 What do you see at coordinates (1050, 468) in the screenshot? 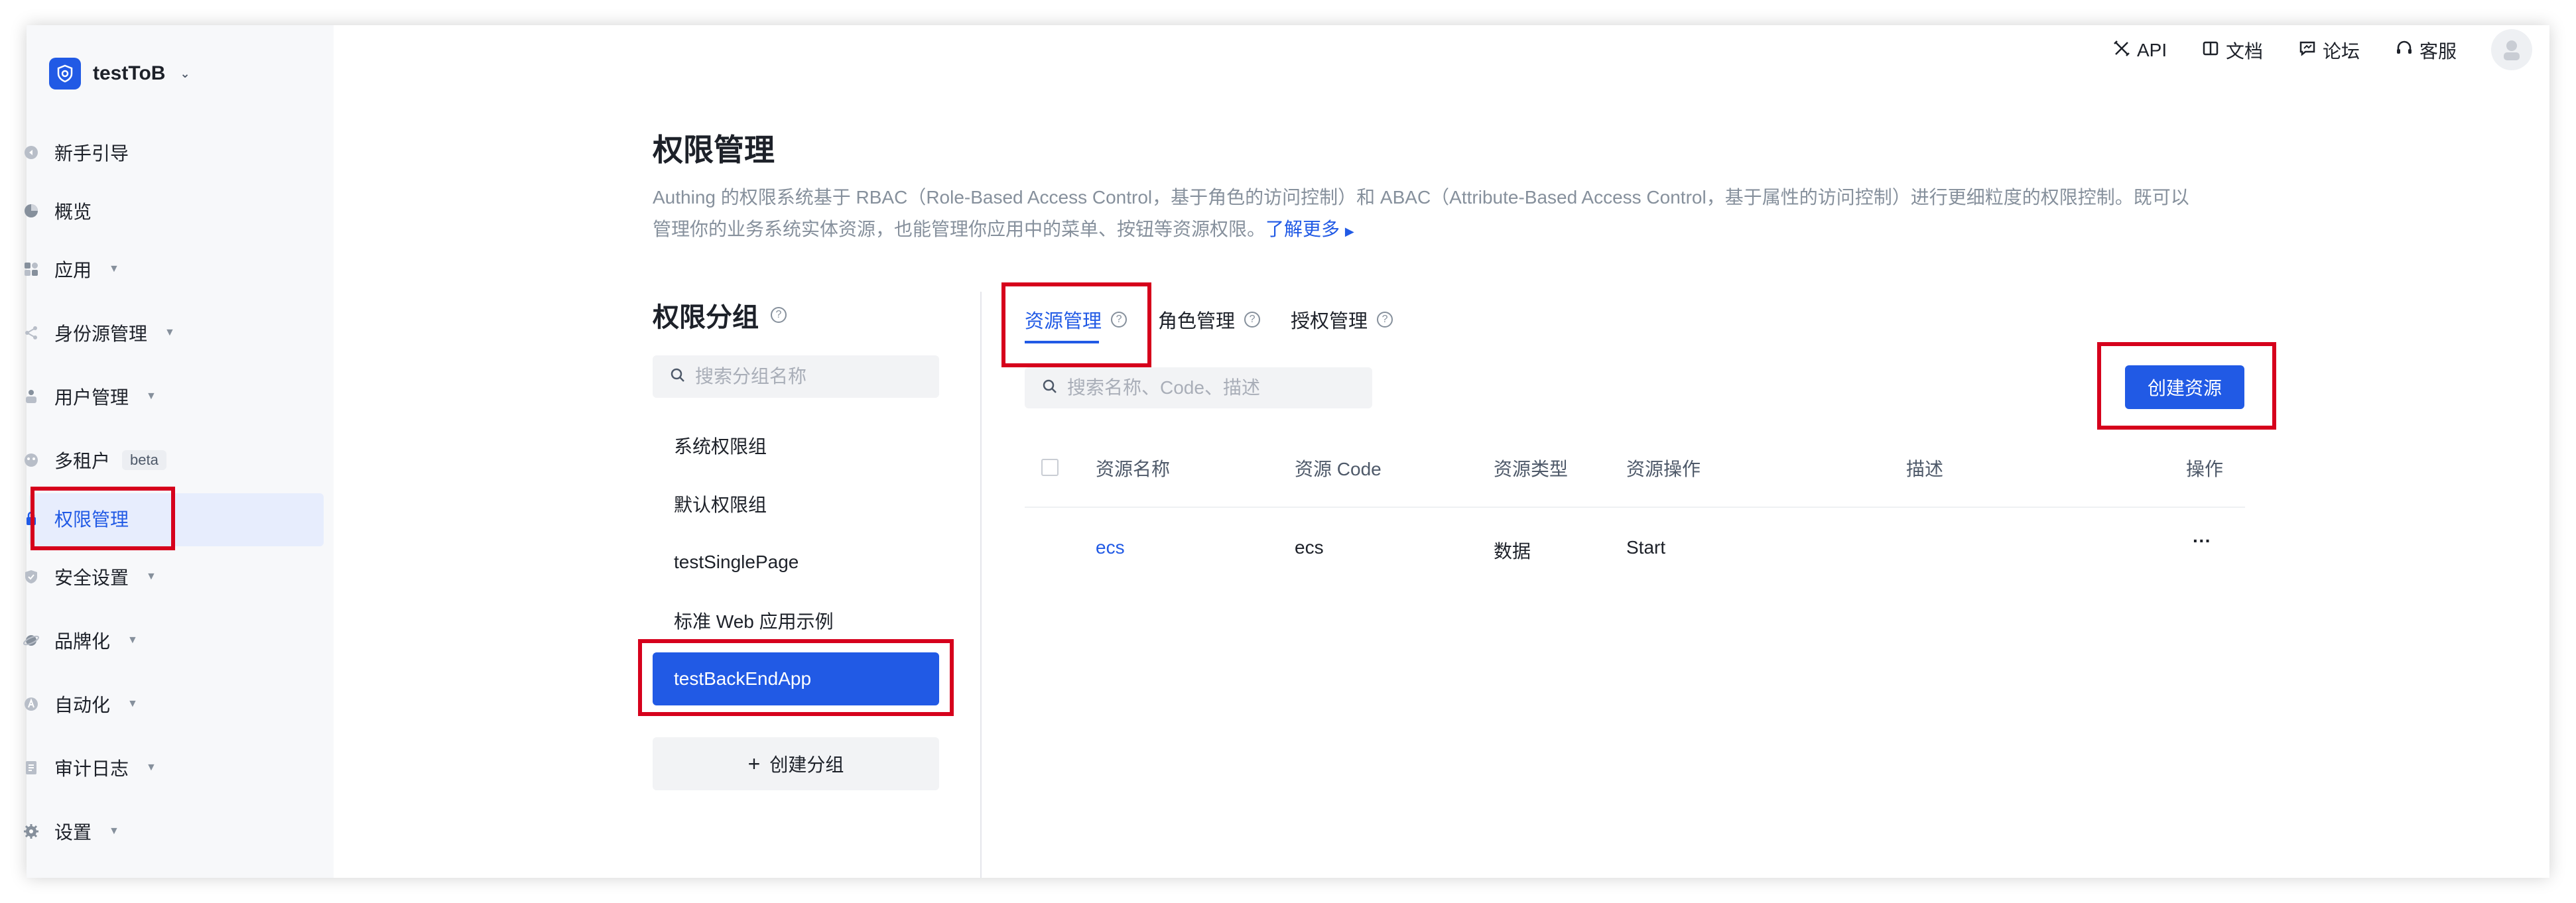
I see `select-all-checkbox` at bounding box center [1050, 468].